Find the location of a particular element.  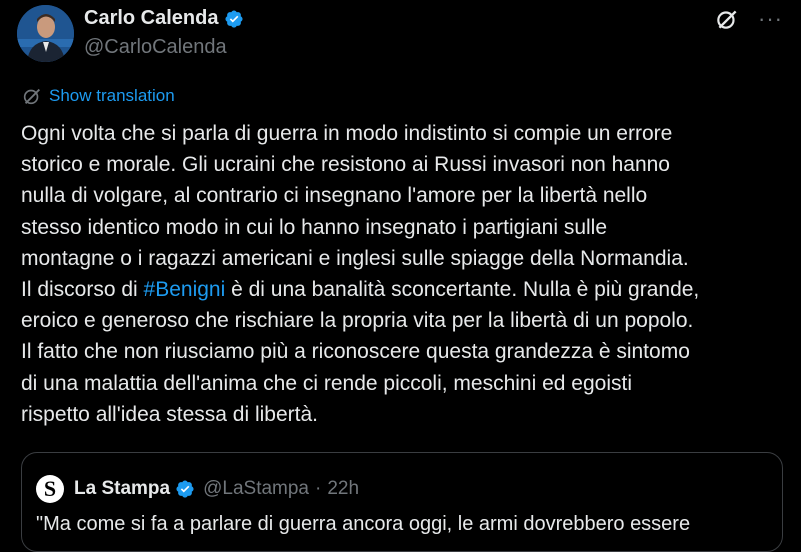

tweet-text-fragment: Il discorso di is located at coordinates (82, 290).